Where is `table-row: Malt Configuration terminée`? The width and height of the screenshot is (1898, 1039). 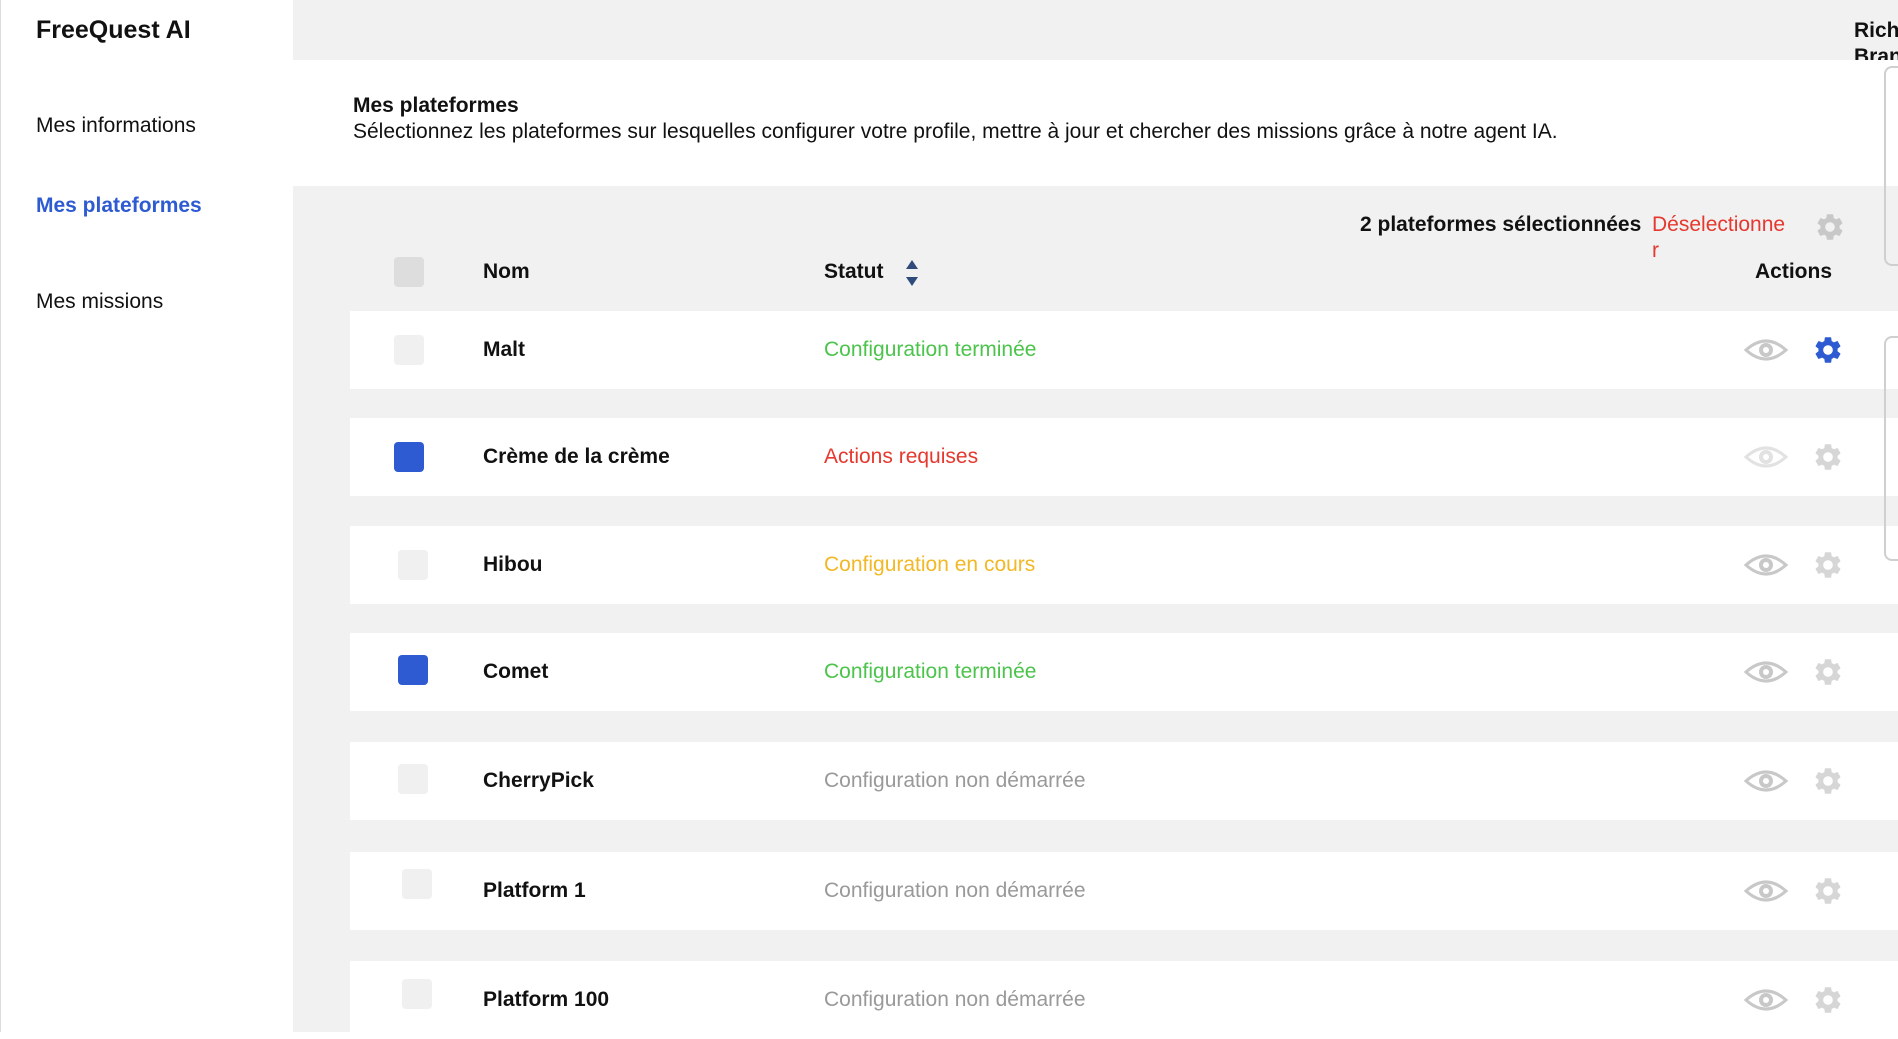 table-row: Malt Configuration terminée is located at coordinates (1124, 350).